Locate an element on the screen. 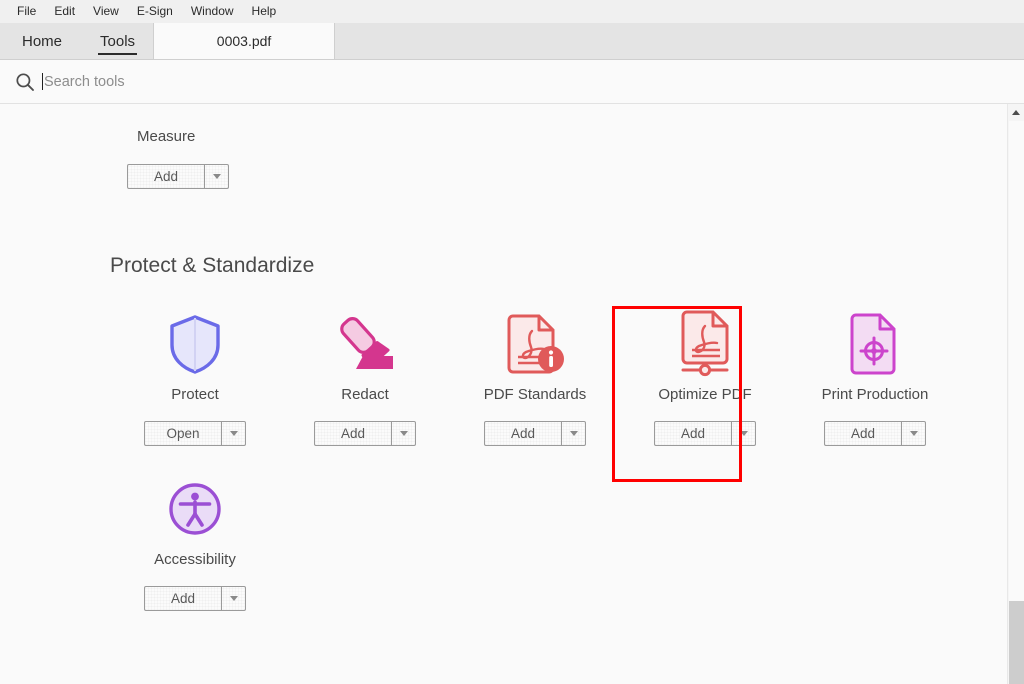  menu-file: File is located at coordinates (26, 11).